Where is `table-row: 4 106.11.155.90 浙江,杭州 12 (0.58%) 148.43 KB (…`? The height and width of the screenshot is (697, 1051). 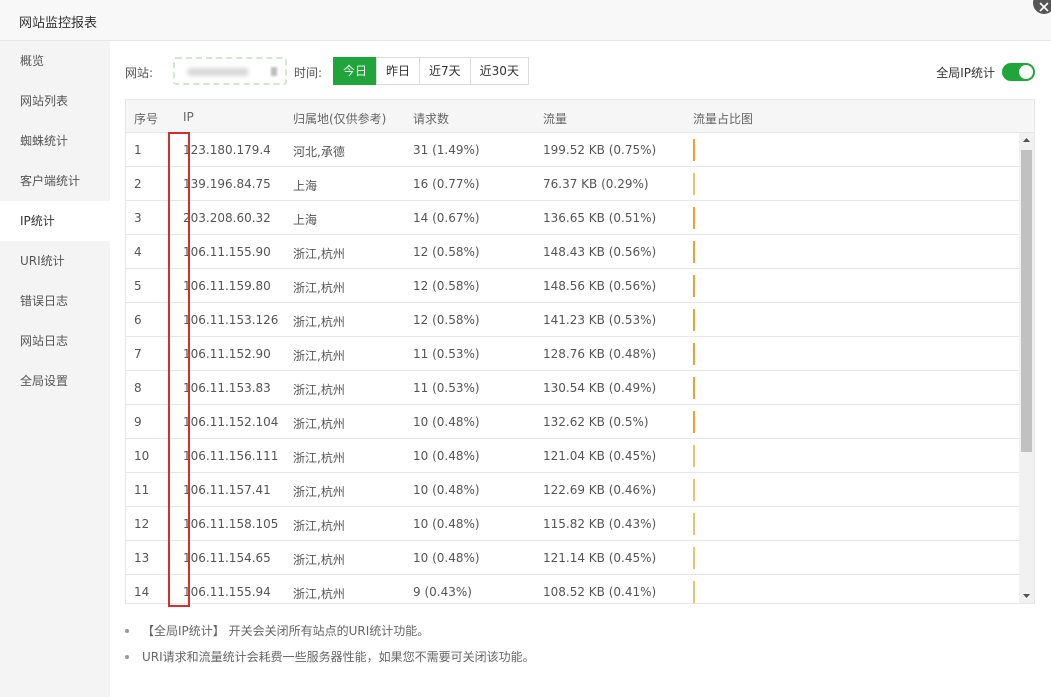
table-row: 4 106.11.155.90 浙江,杭州 12 (0.58%) 148.43 KB (… is located at coordinates (572, 252).